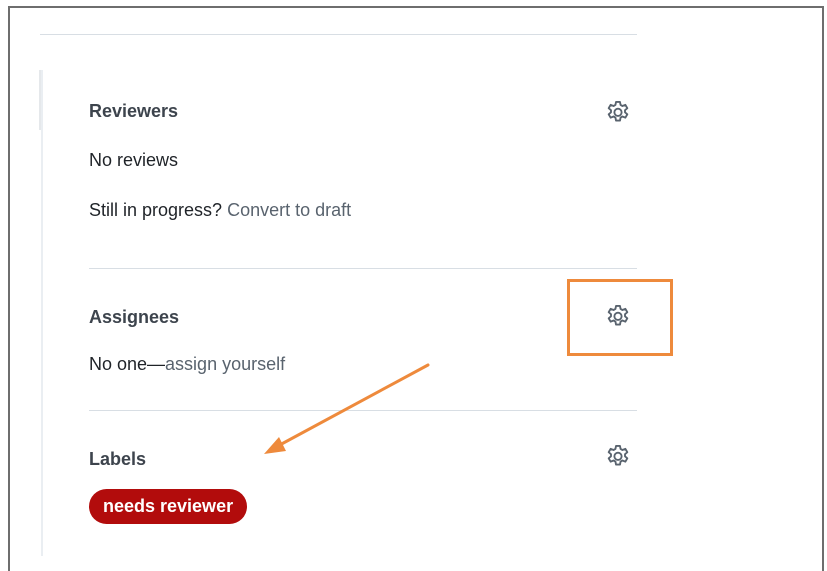  I want to click on convert-to-draft-link: Convert to draft, so click(289, 210).